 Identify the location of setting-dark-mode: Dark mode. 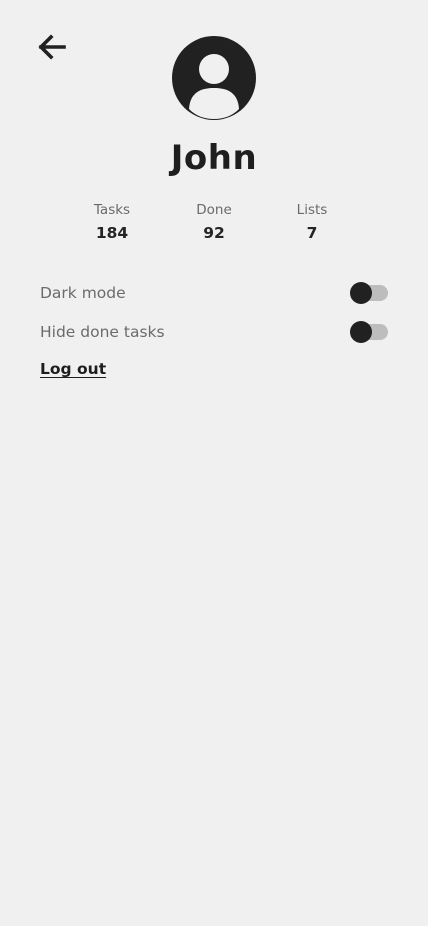
(214, 293).